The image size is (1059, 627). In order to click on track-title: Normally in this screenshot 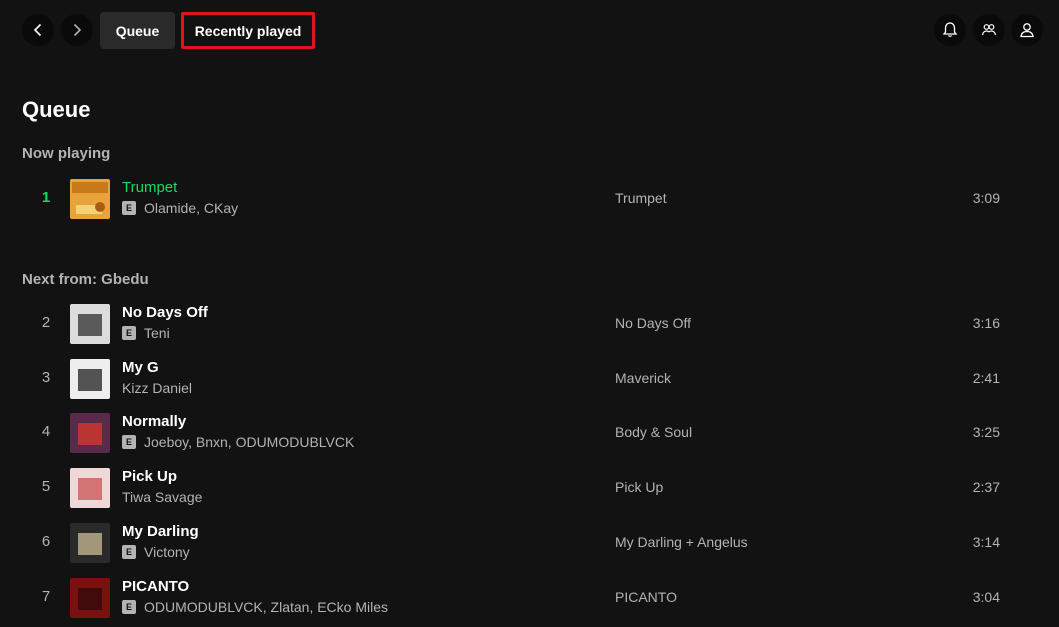, I will do `click(154, 421)`.